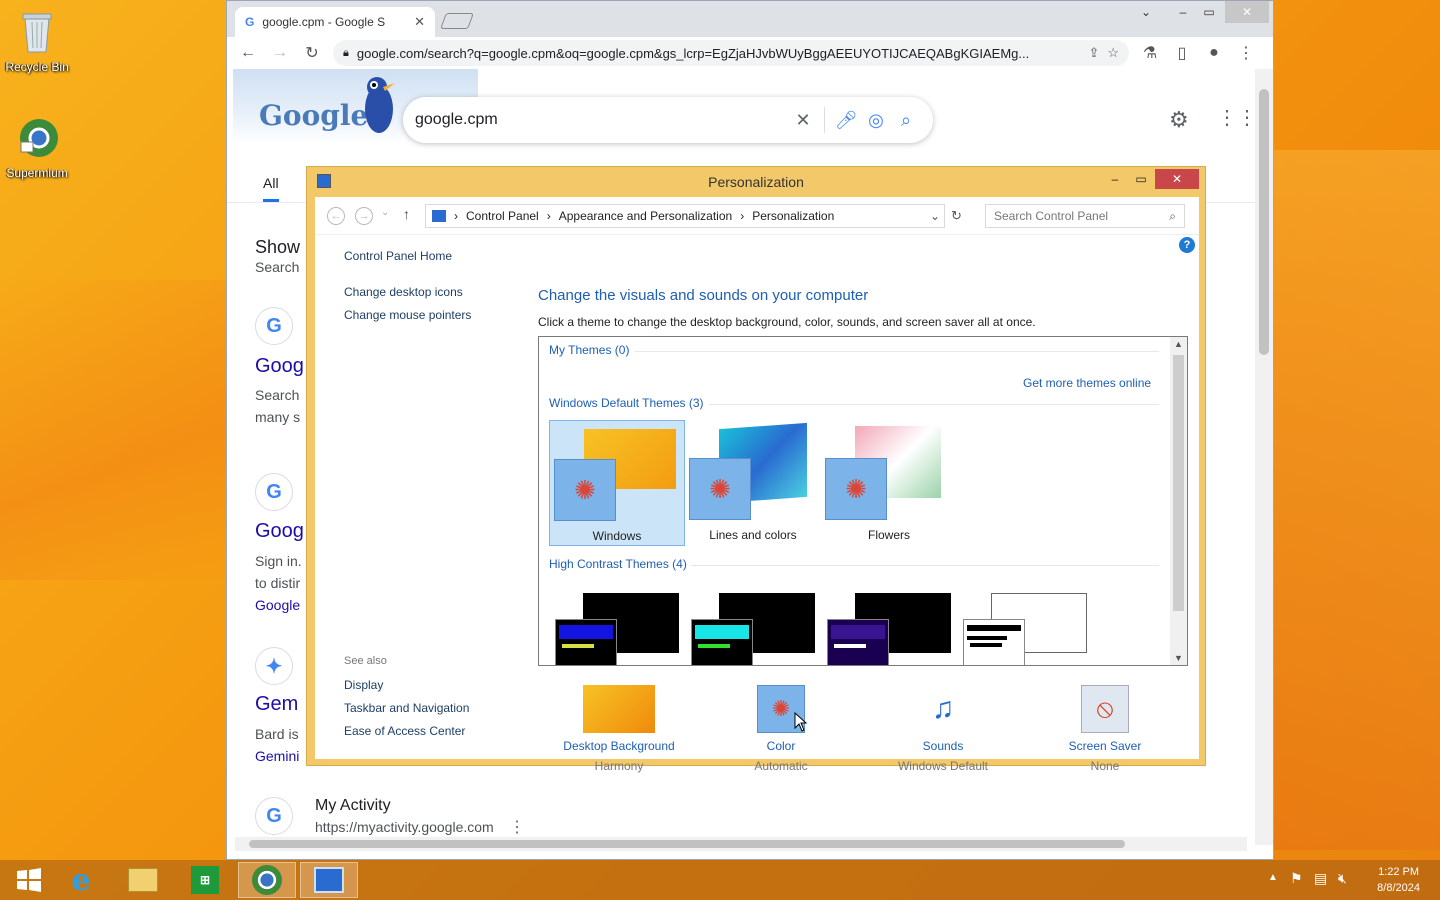  What do you see at coordinates (645, 216) in the screenshot?
I see `breadcrumb-item: Appearance and Personalization` at bounding box center [645, 216].